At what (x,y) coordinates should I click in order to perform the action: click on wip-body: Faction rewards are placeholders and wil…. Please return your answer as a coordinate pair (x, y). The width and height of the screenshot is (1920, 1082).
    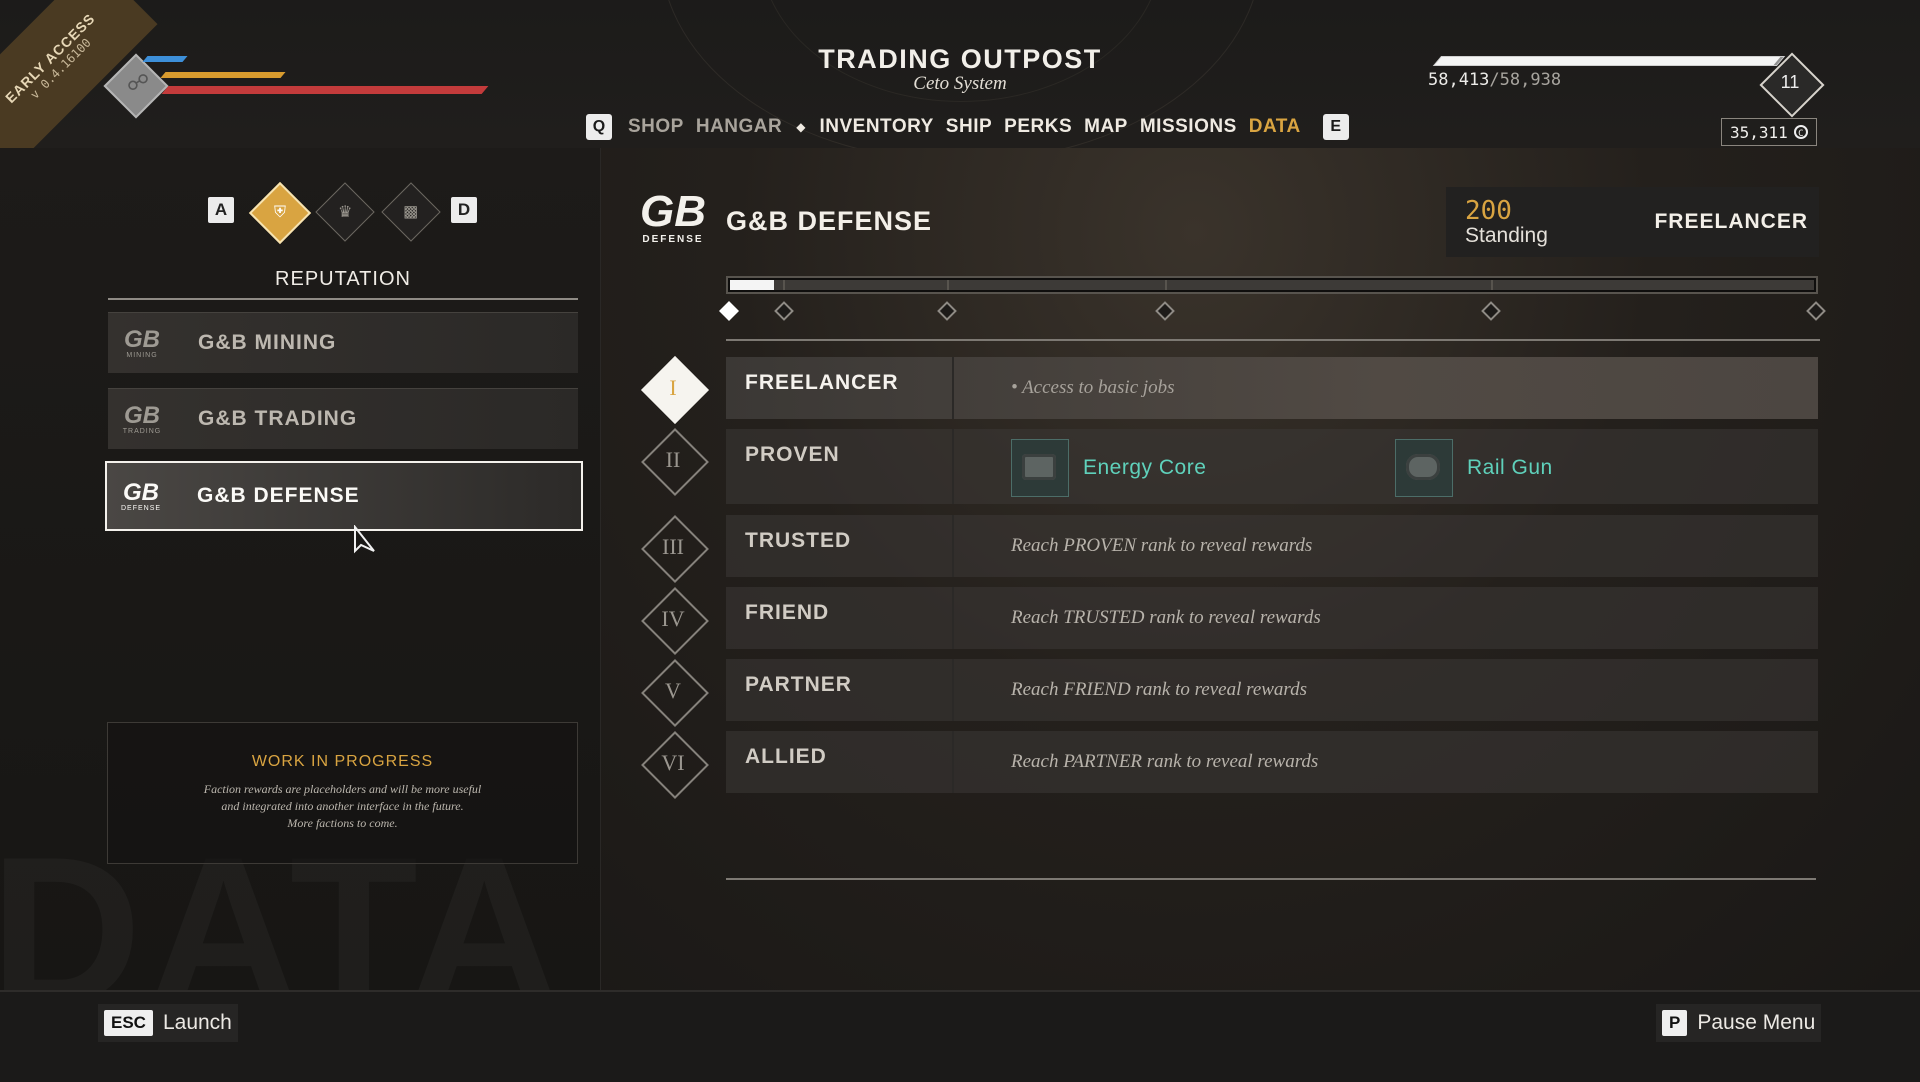
    Looking at the image, I should click on (342, 806).